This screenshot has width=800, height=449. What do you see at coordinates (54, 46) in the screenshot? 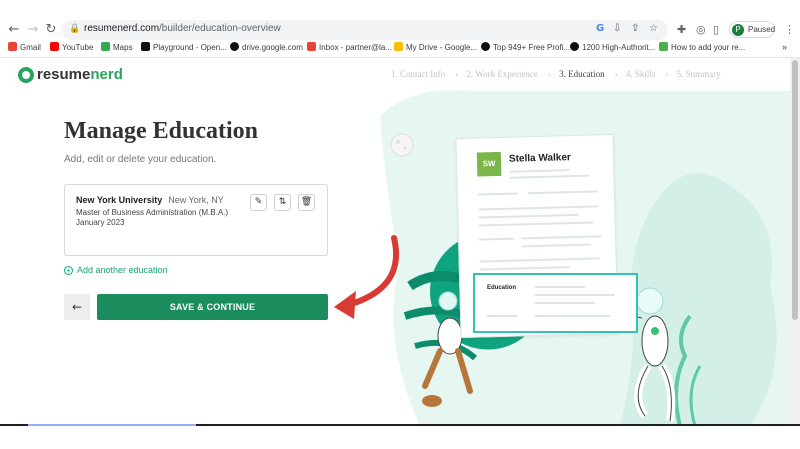
I see `youtube-icon` at bounding box center [54, 46].